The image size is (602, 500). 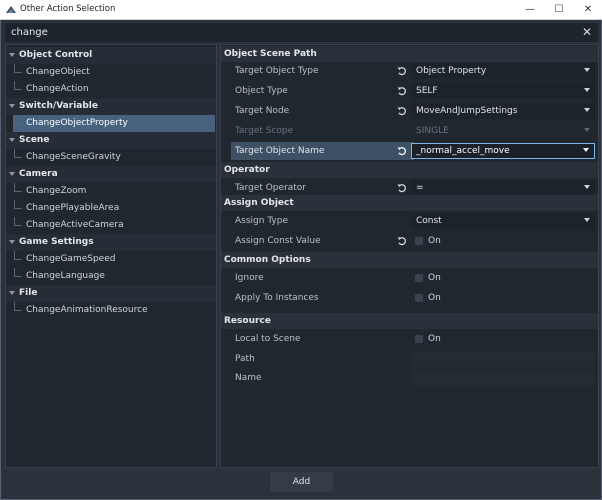 What do you see at coordinates (427, 91) in the screenshot?
I see `select-value: SELF` at bounding box center [427, 91].